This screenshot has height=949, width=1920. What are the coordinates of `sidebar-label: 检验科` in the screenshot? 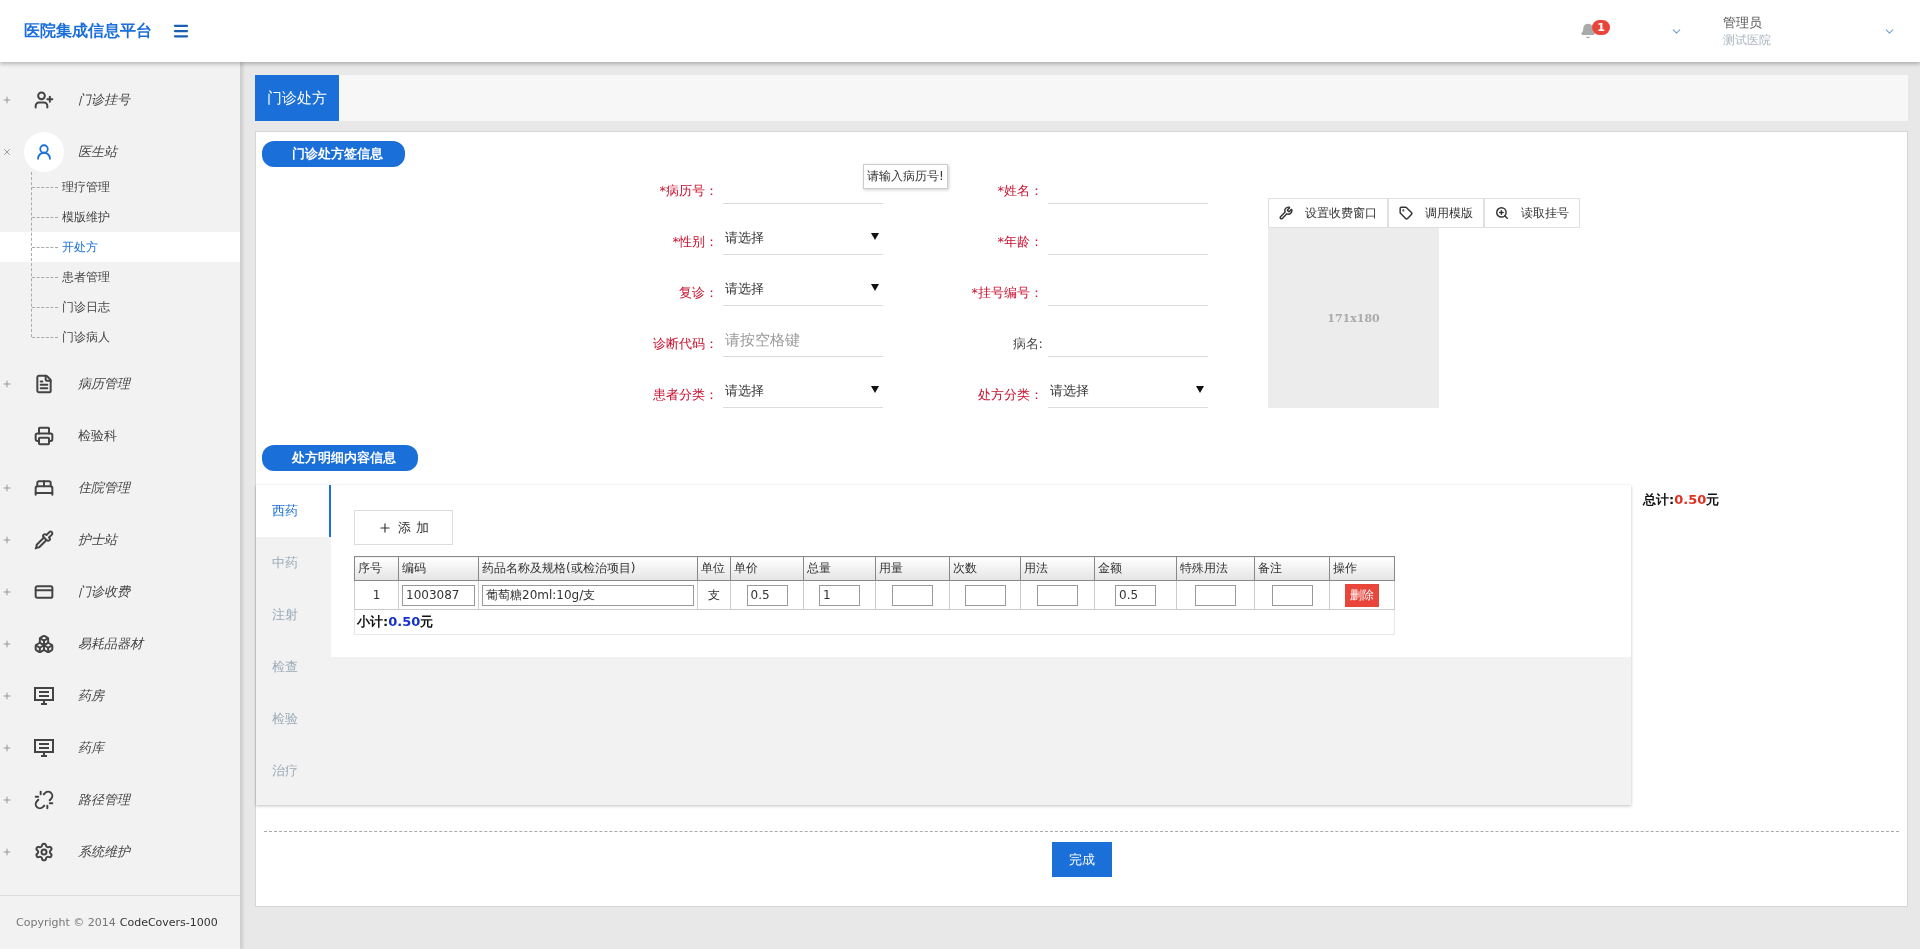 It's located at (97, 436).